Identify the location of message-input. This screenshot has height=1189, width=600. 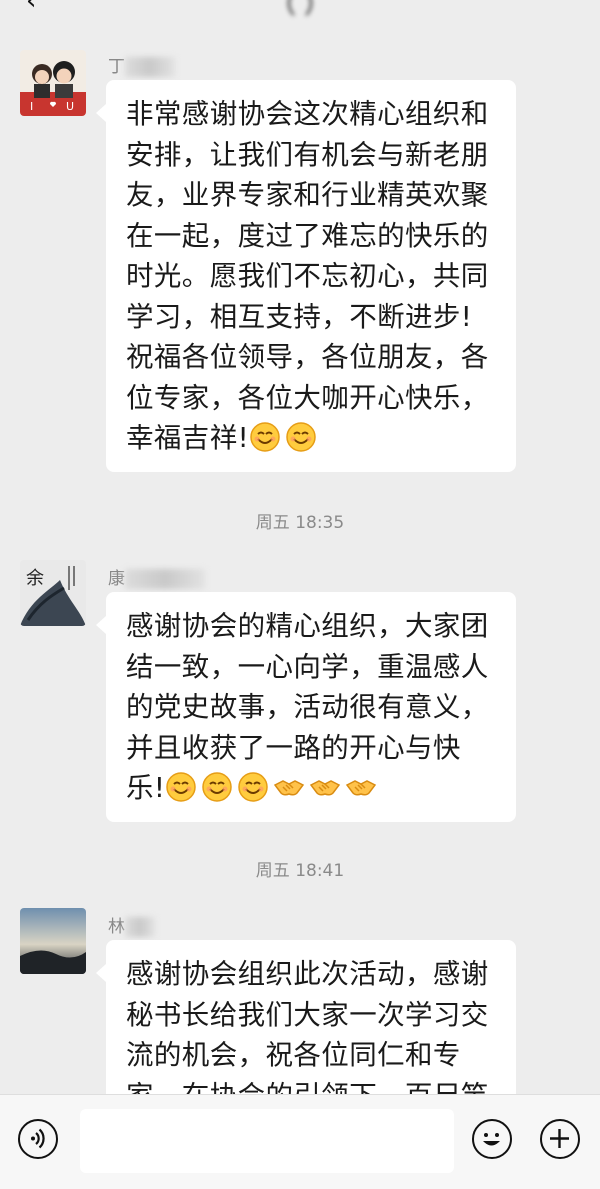
(267, 1141).